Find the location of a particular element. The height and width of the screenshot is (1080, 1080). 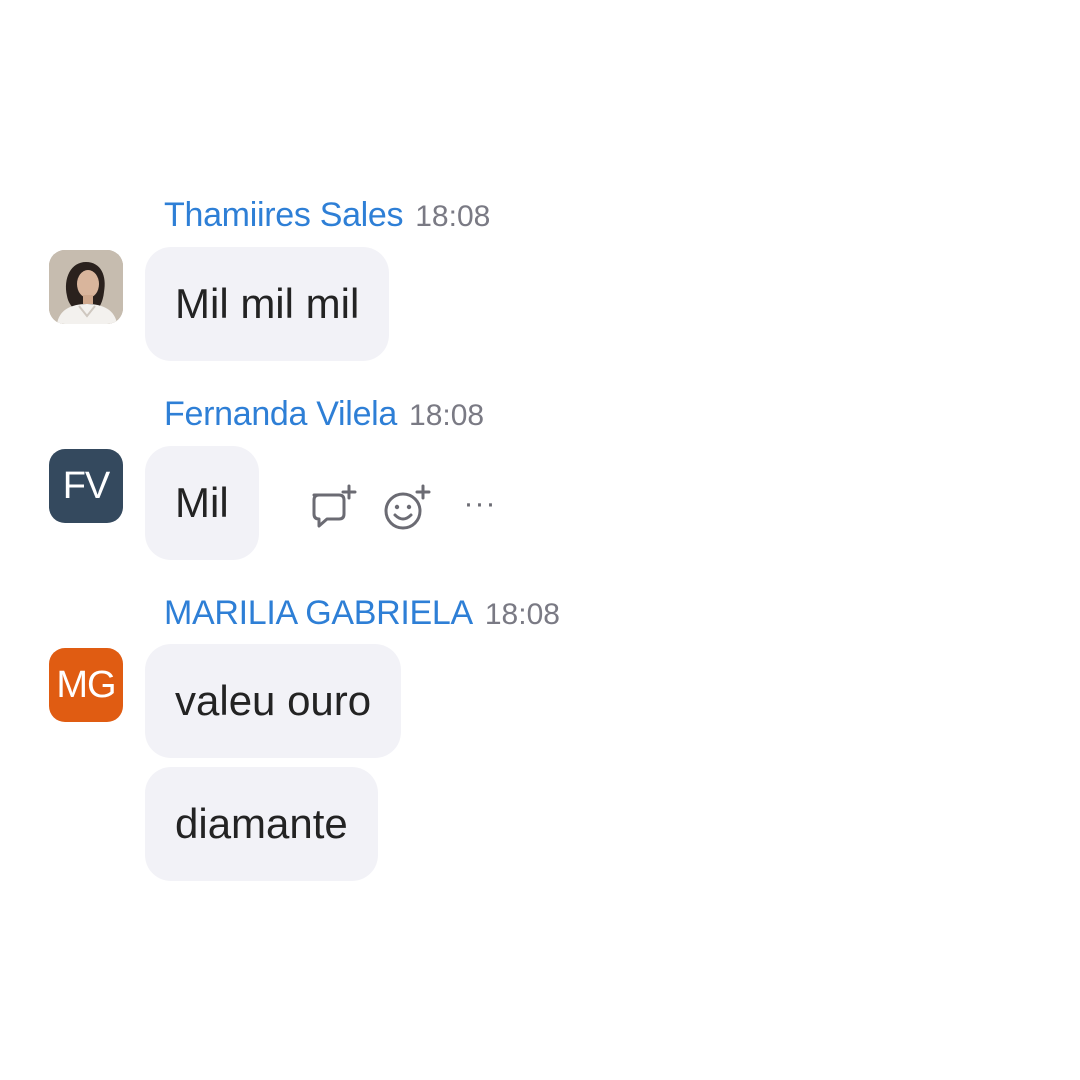

avatar-photo-graphic is located at coordinates (86, 287).